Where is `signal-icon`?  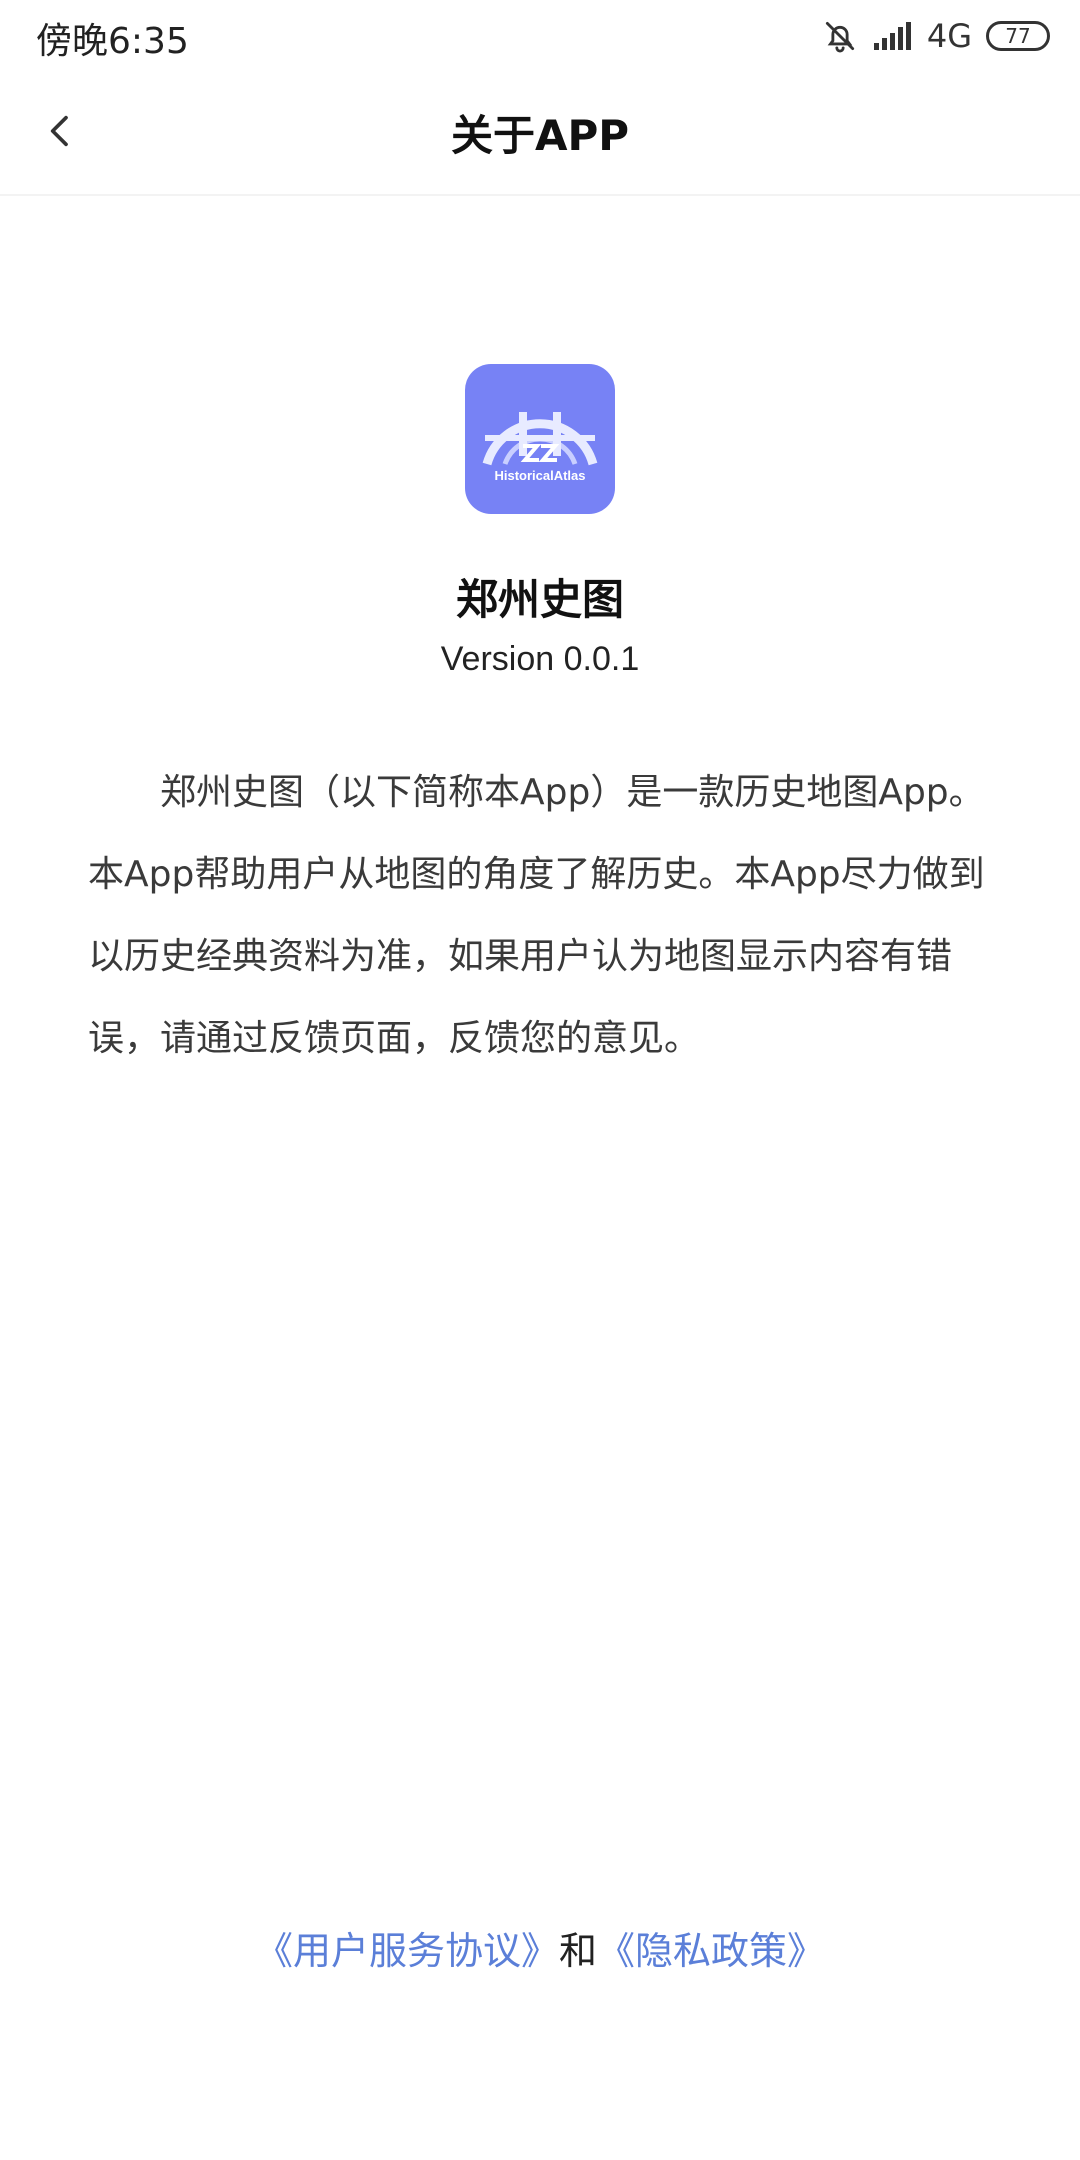 signal-icon is located at coordinates (893, 36).